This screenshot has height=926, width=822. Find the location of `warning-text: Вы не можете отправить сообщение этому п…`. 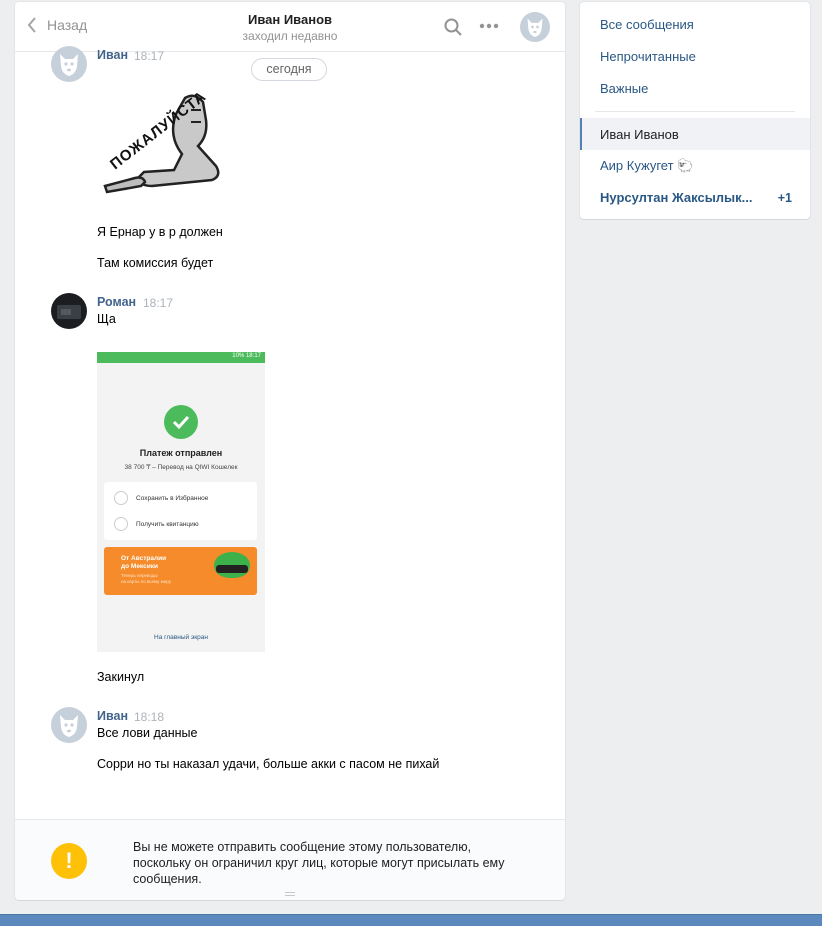

warning-text: Вы не можете отправить сообщение этому п… is located at coordinates (319, 863).